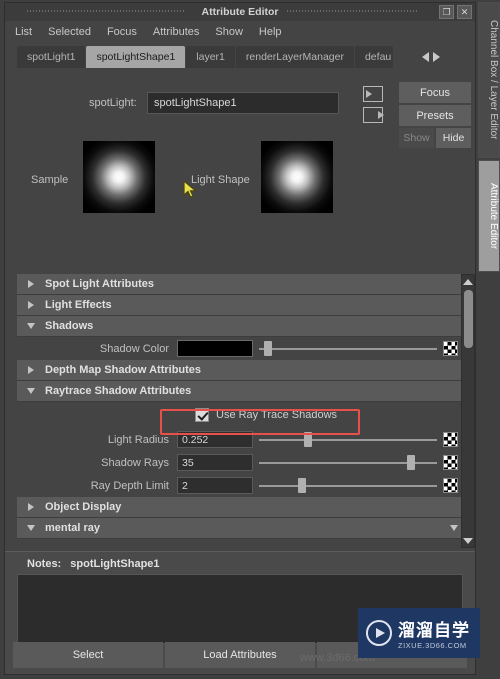 The width and height of the screenshot is (500, 679). What do you see at coordinates (69, 32) in the screenshot?
I see `menu-selected: Selected` at bounding box center [69, 32].